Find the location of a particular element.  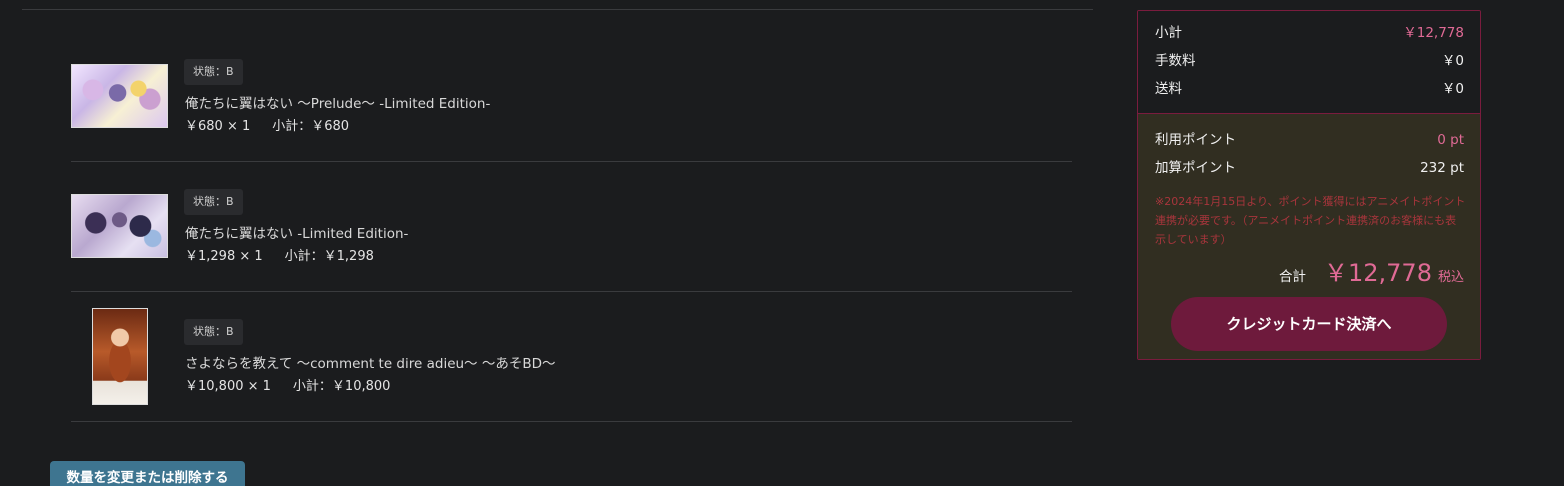

unit-price: ￥680 × 1 is located at coordinates (218, 126).